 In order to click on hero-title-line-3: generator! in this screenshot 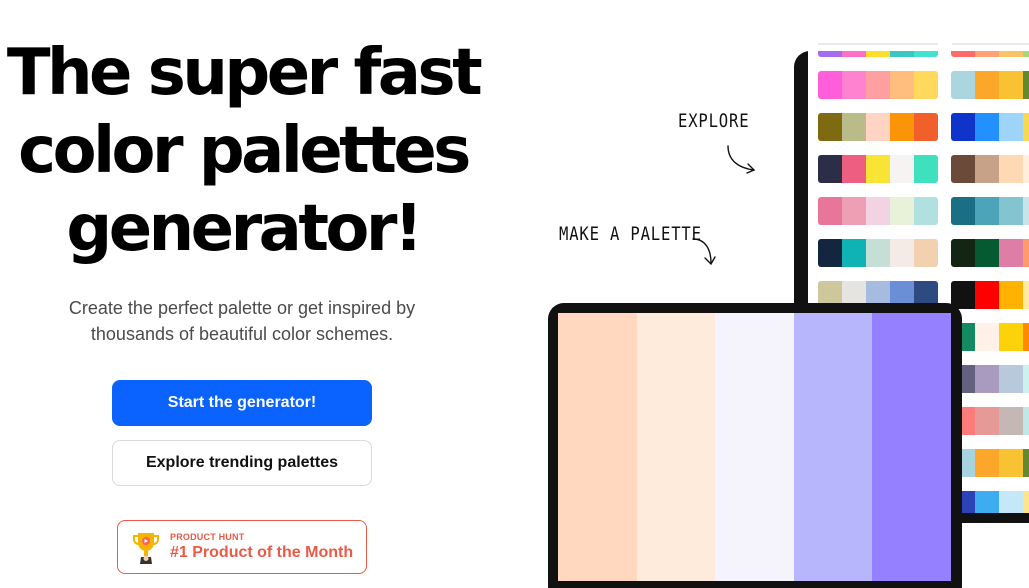, I will do `click(244, 229)`.